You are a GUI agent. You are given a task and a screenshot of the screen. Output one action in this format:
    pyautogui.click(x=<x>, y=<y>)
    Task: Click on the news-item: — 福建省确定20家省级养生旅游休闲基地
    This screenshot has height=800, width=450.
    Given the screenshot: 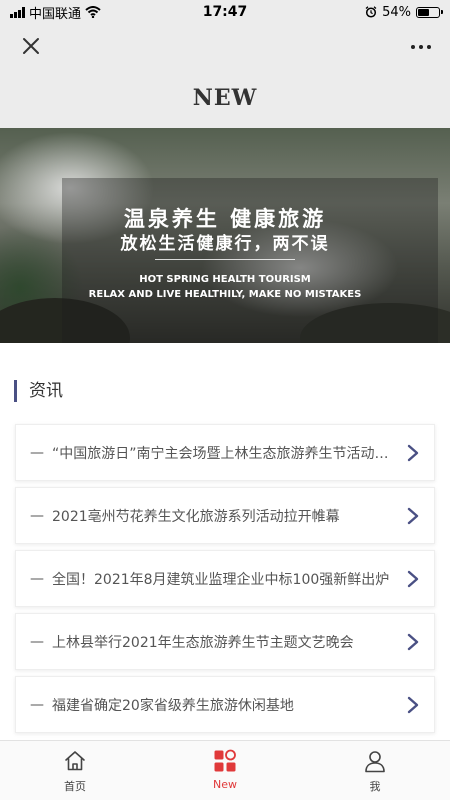 What is the action you would take?
    pyautogui.click(x=225, y=704)
    